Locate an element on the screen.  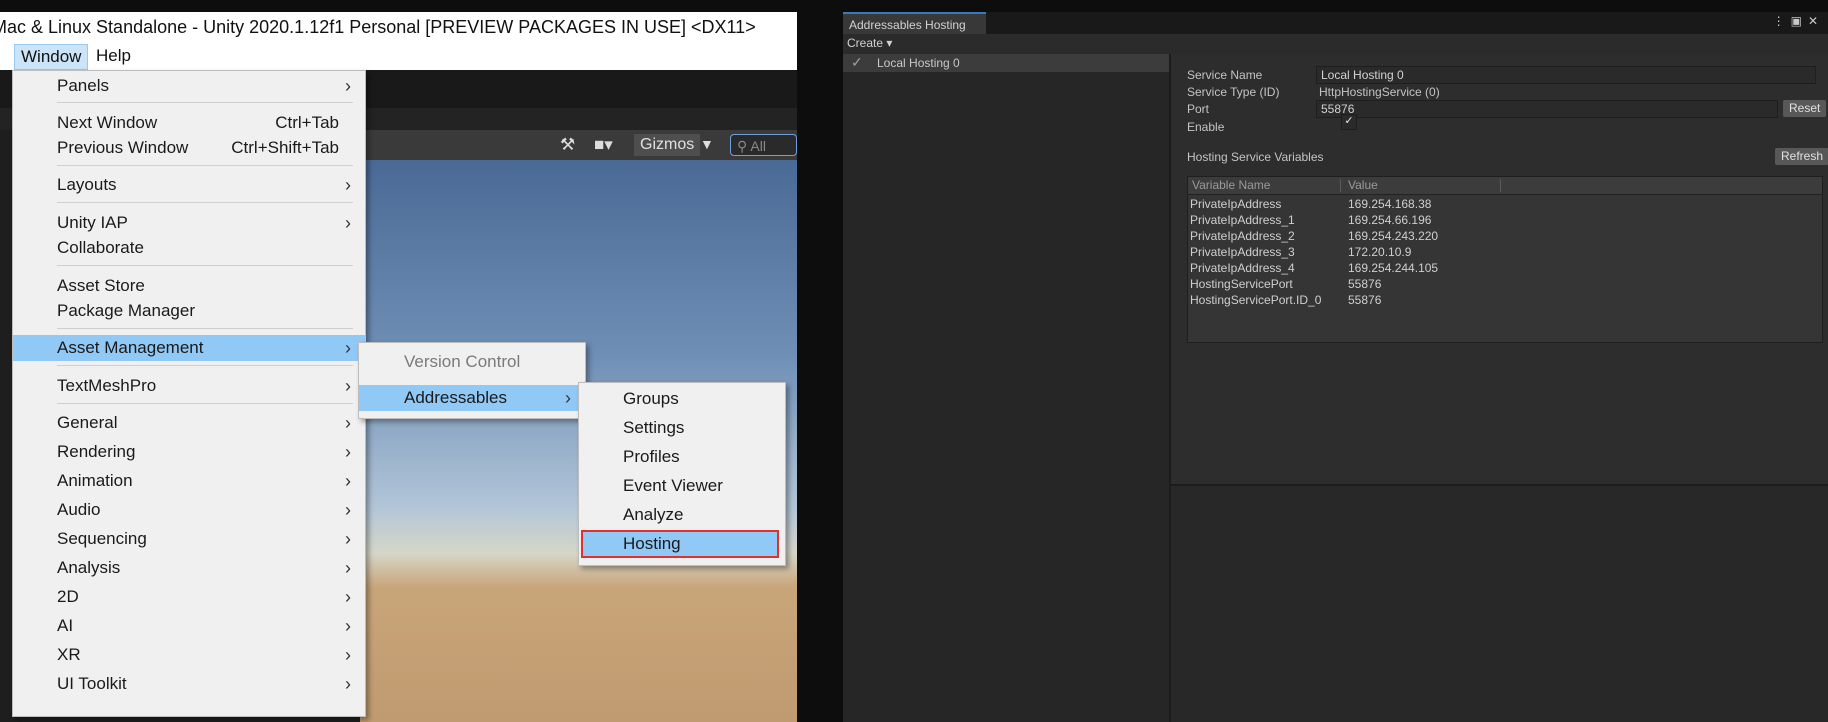
tab-bar: Addressables Hosting ⋮▣✕ is located at coordinates (1335, 23).